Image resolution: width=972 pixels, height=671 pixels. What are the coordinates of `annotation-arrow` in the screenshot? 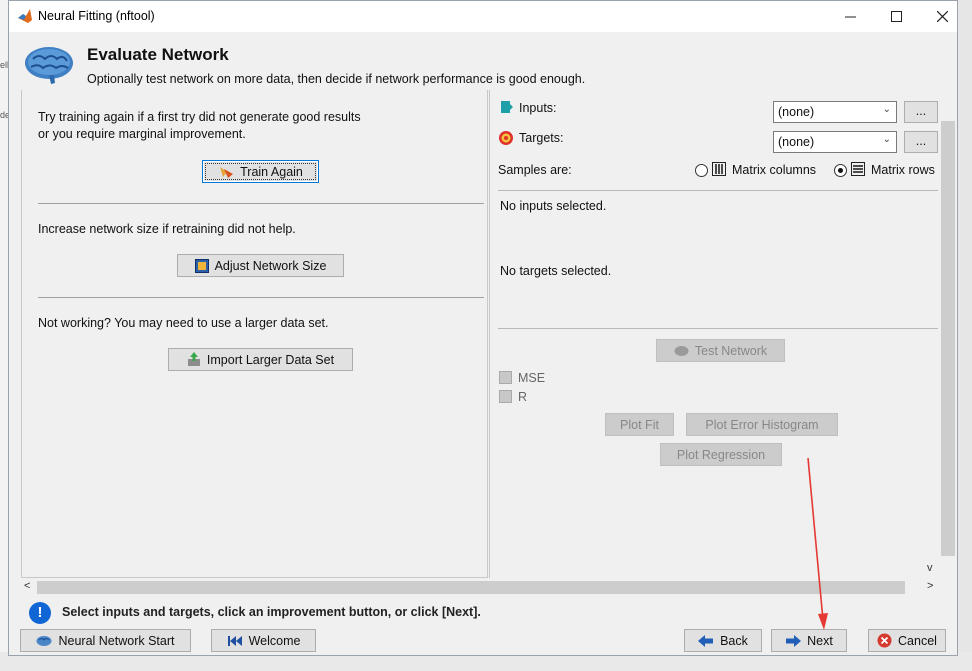 It's located at (817, 543).